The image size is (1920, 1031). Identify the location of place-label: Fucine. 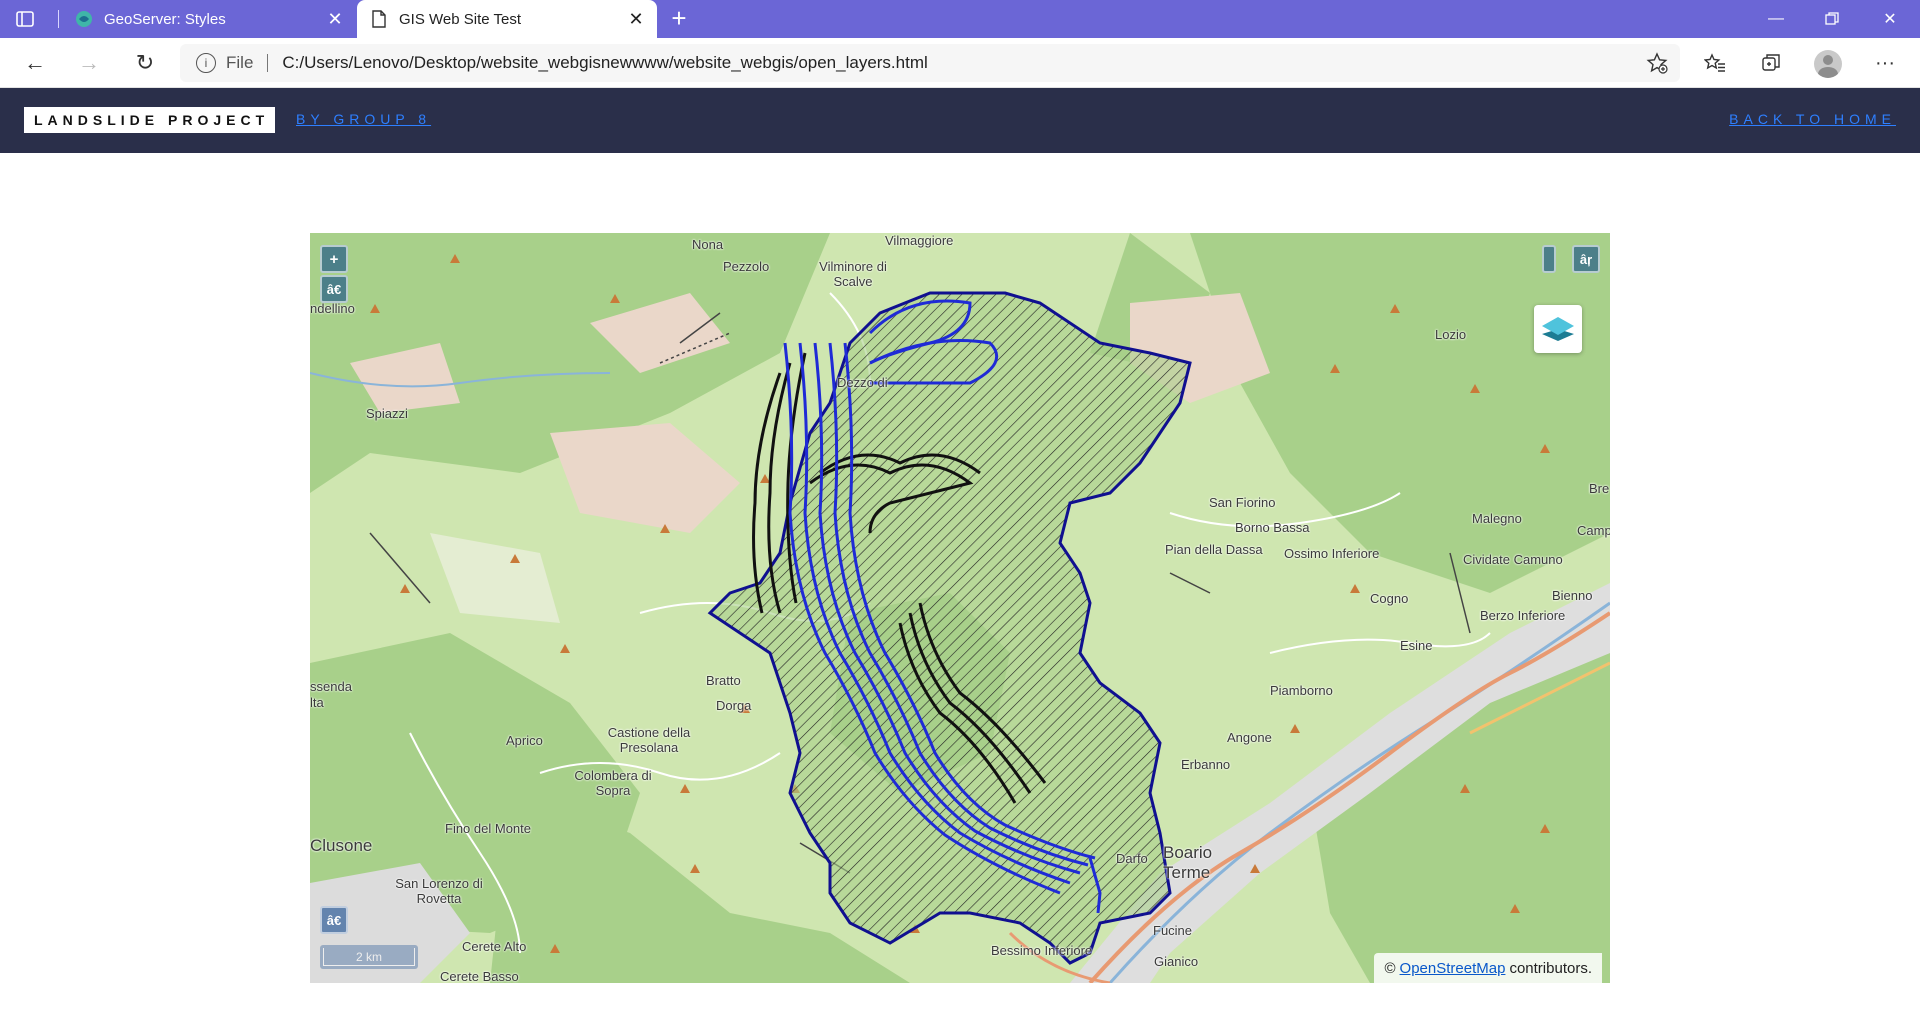
(1173, 930).